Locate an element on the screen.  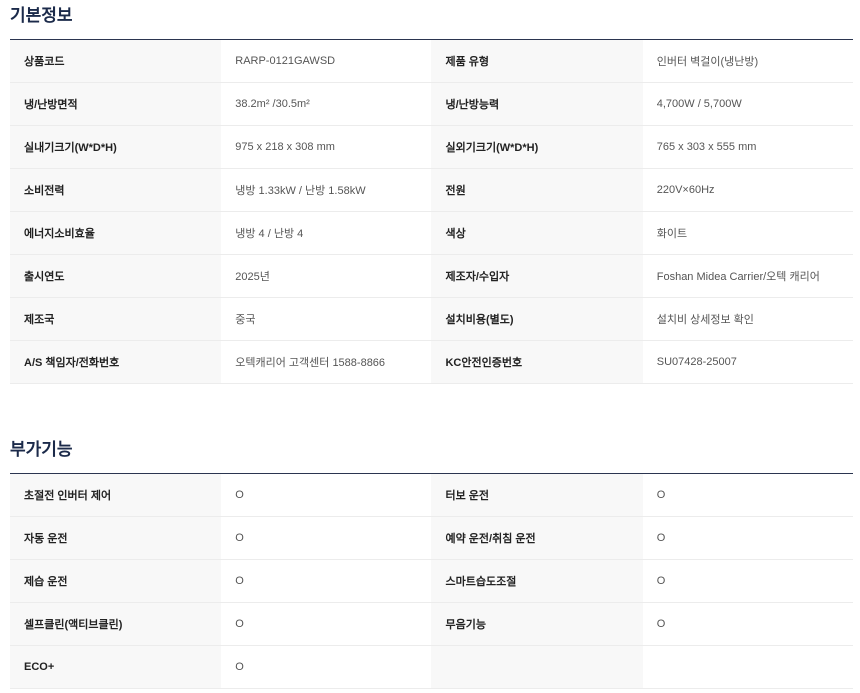
spec-label: 상품코드 is located at coordinates (116, 61).